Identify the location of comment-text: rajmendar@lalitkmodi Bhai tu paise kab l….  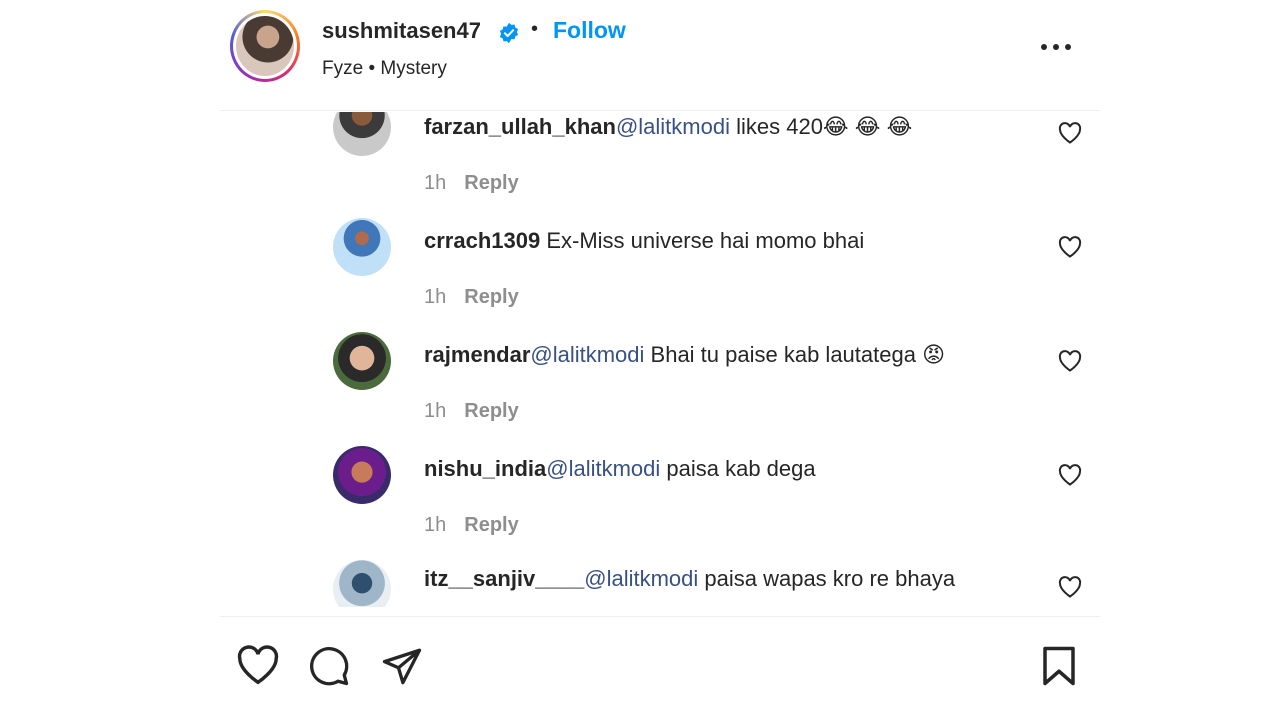
(684, 355).